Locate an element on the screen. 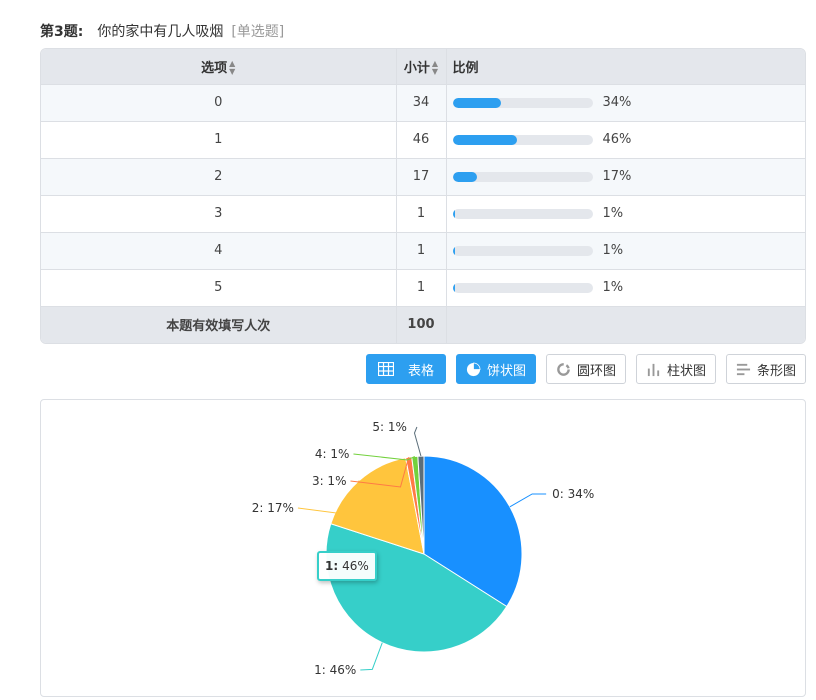 The image size is (816, 700). pie-icon is located at coordinates (473, 369).